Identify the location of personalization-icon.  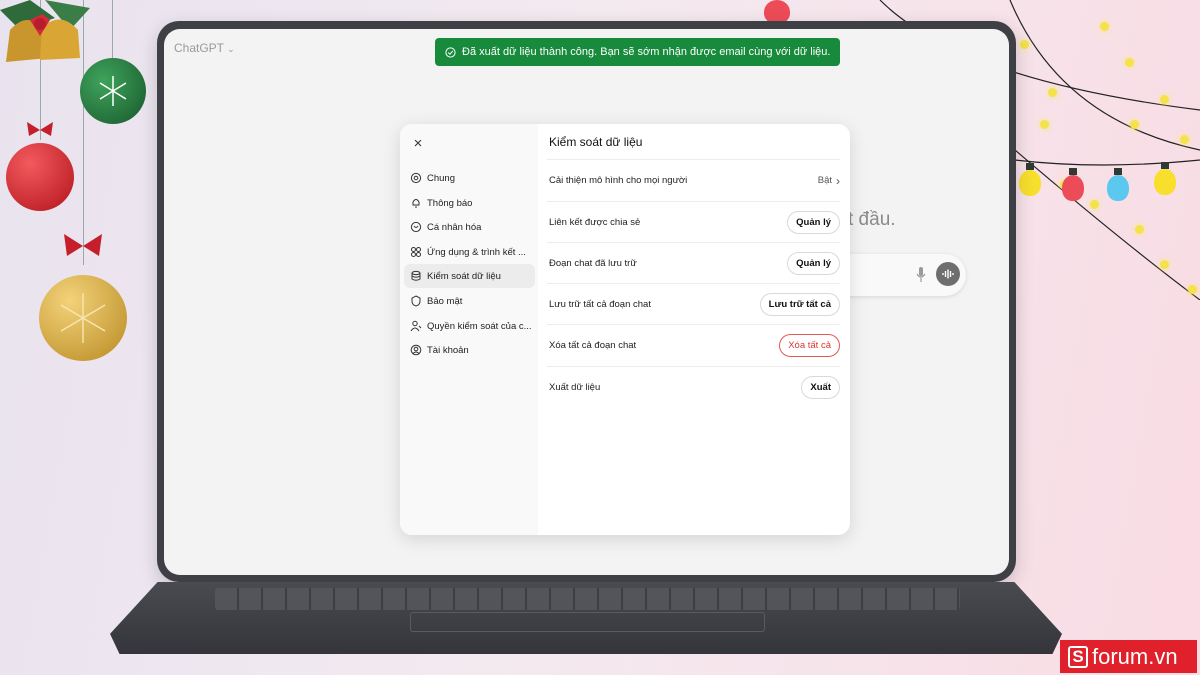
(416, 227).